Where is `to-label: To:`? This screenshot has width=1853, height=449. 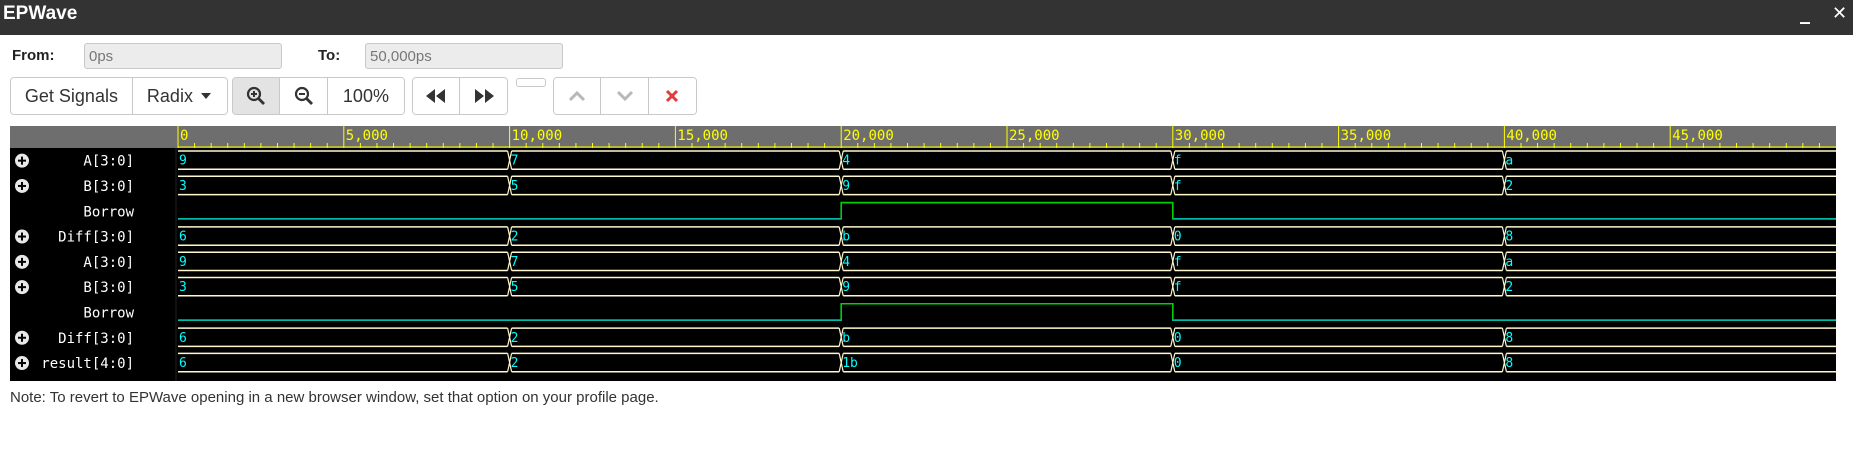 to-label: To: is located at coordinates (329, 55).